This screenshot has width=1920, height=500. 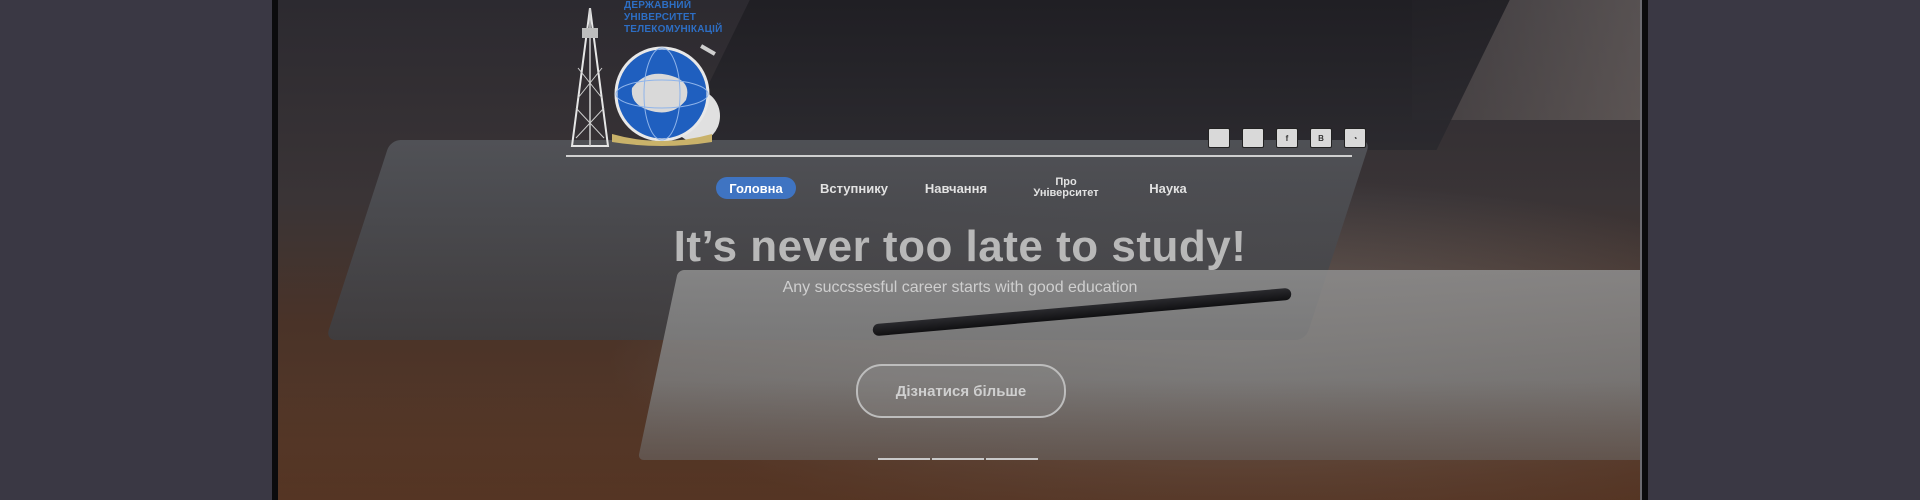 What do you see at coordinates (1219, 138) in the screenshot?
I see `monitor-icon` at bounding box center [1219, 138].